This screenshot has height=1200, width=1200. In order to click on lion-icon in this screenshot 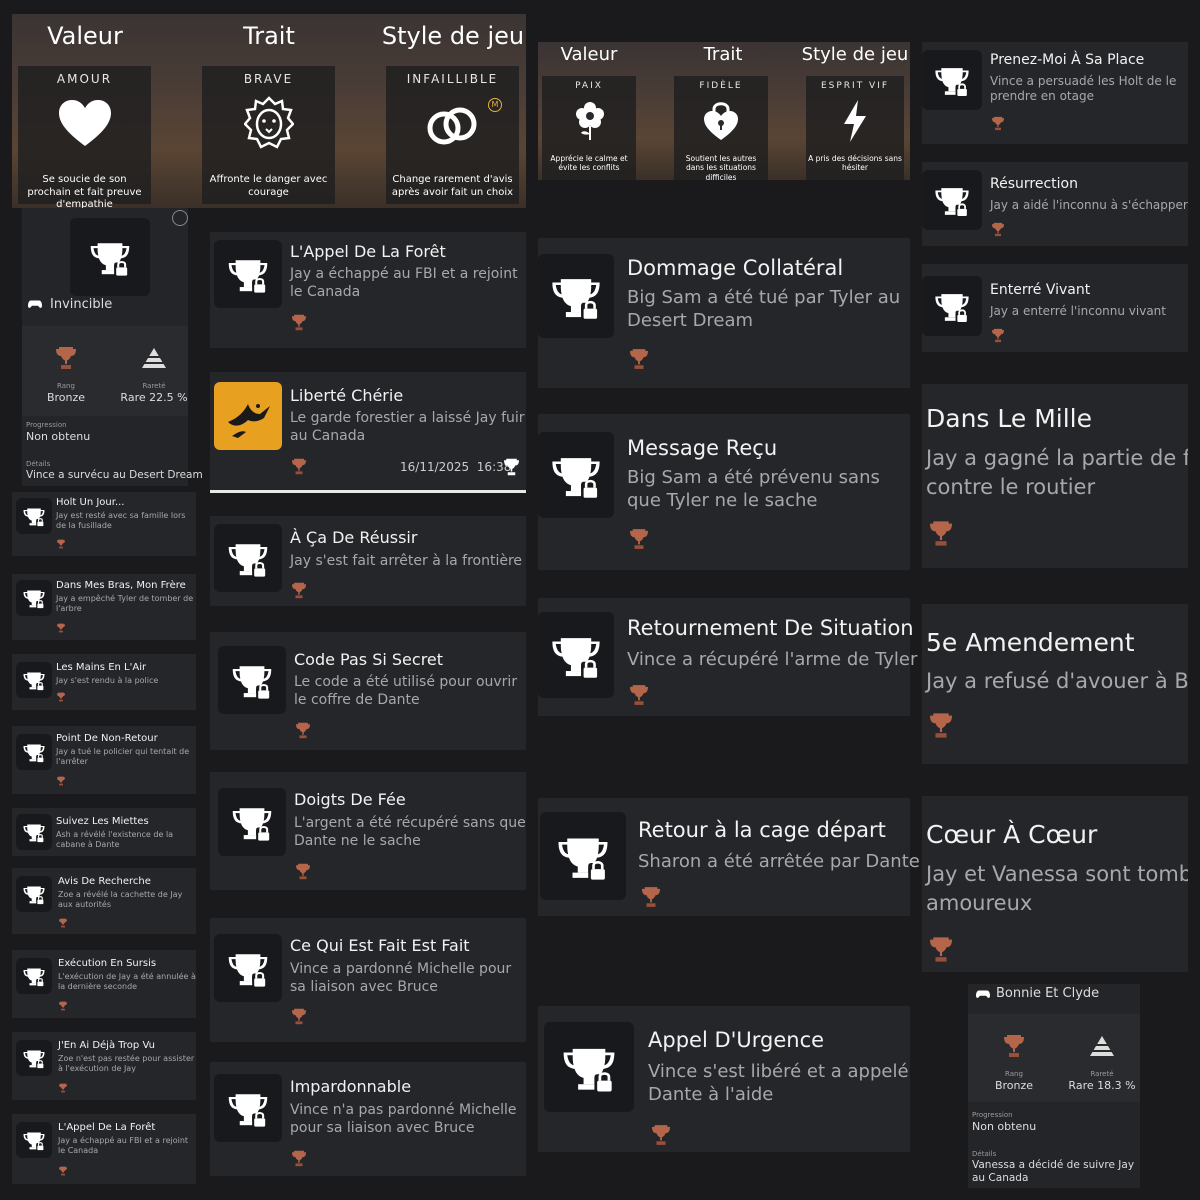, I will do `click(269, 122)`.